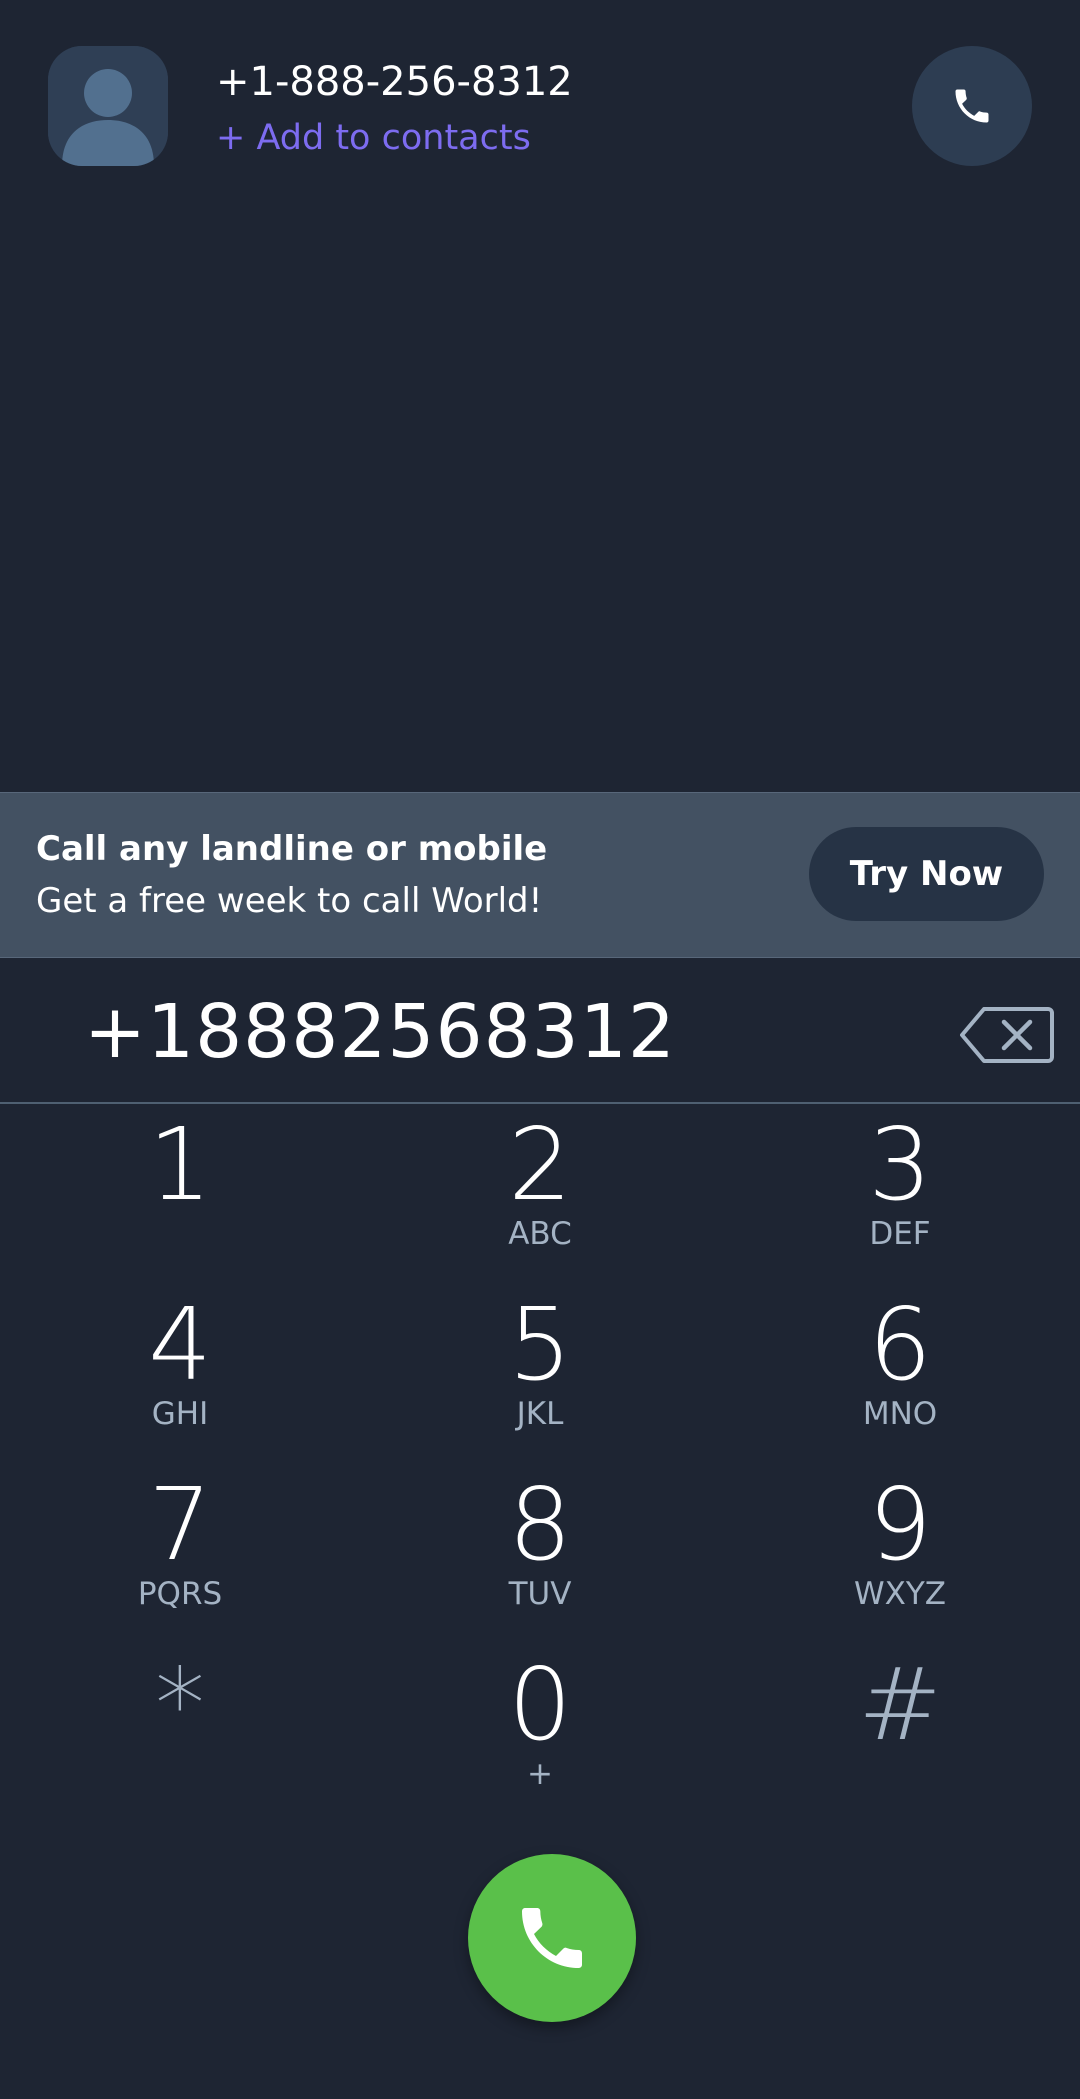 The height and width of the screenshot is (2099, 1080). Describe the element at coordinates (926, 874) in the screenshot. I see `try-now-button: Try Now` at that location.